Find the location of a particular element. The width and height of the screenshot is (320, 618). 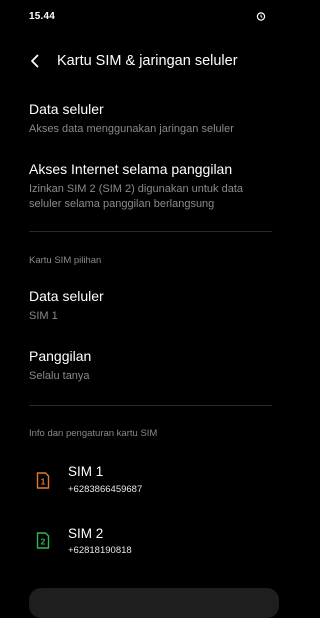

preferred-calls-value: Selalu tanya is located at coordinates (59, 376).